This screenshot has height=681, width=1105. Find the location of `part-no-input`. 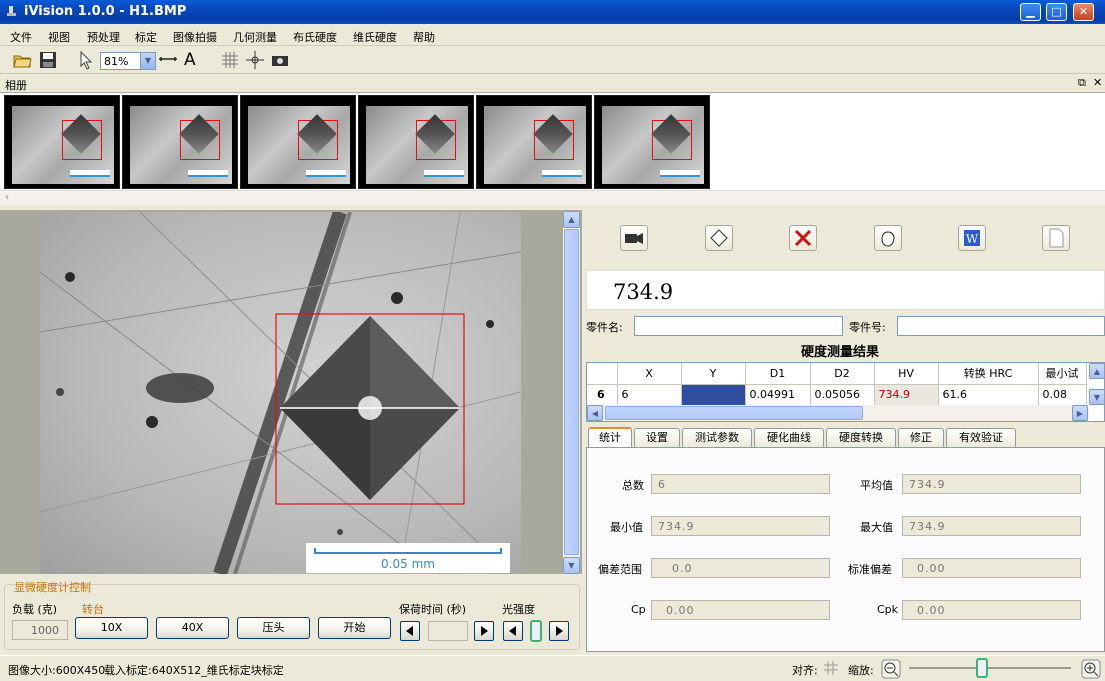

part-no-input is located at coordinates (1001, 326).